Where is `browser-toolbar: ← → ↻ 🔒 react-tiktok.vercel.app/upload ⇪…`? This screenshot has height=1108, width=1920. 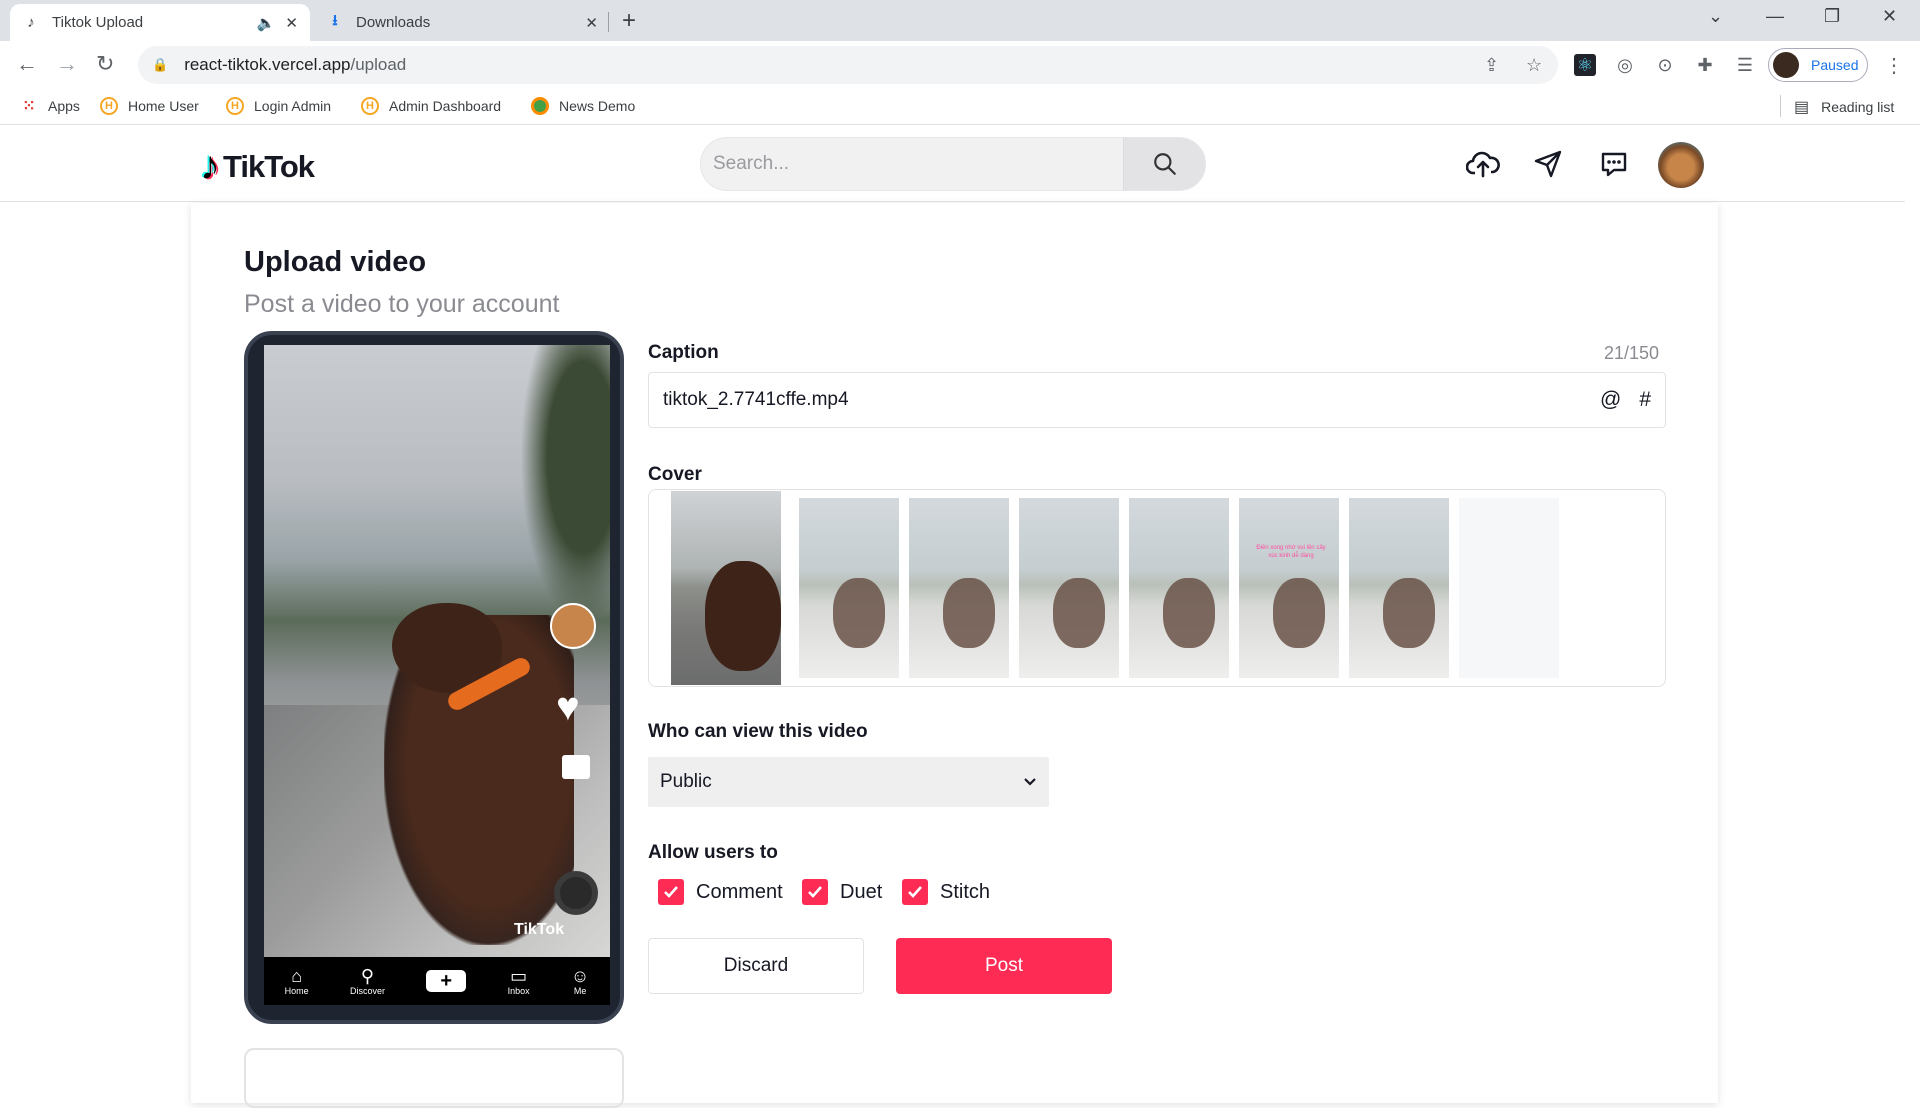 browser-toolbar: ← → ↻ 🔒 react-tiktok.vercel.app/upload ⇪… is located at coordinates (960, 65).